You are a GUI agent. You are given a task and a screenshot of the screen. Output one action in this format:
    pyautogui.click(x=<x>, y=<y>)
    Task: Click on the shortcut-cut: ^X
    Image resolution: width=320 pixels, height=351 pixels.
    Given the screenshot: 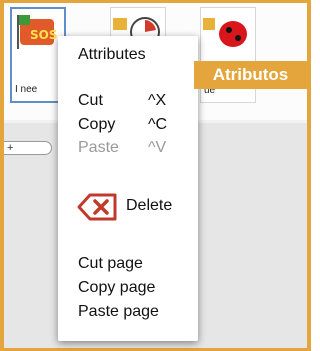 What is the action you would take?
    pyautogui.click(x=157, y=100)
    